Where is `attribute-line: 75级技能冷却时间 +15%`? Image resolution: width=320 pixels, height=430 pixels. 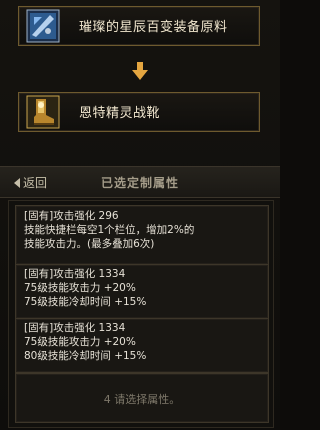
attribute-line: 75级技能冷却时间 +15% is located at coordinates (85, 302).